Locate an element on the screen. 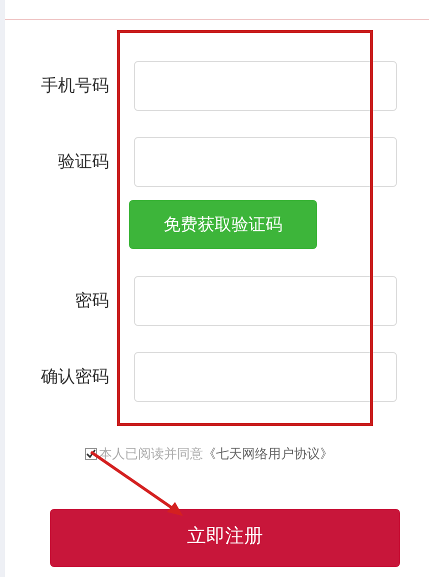 The height and width of the screenshot is (577, 429). register-button: 立即注册 is located at coordinates (225, 537).